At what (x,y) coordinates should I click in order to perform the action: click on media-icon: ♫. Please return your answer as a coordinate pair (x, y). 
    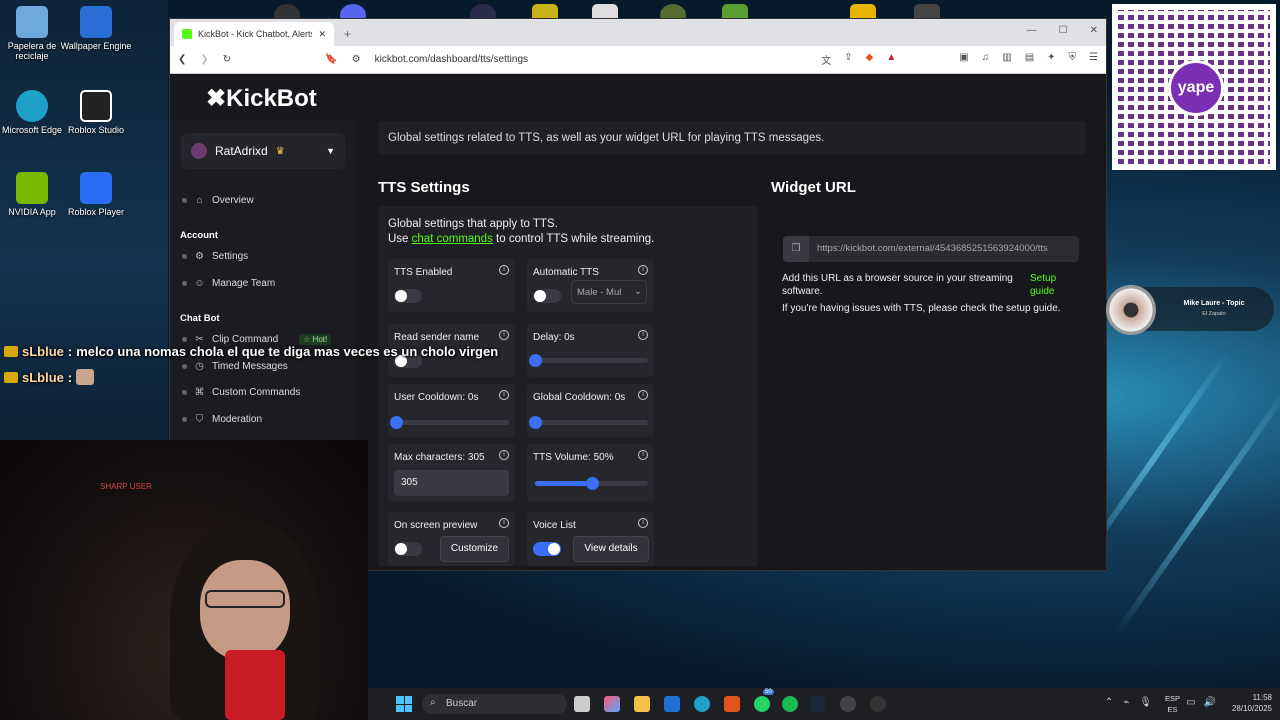
    Looking at the image, I should click on (986, 59).